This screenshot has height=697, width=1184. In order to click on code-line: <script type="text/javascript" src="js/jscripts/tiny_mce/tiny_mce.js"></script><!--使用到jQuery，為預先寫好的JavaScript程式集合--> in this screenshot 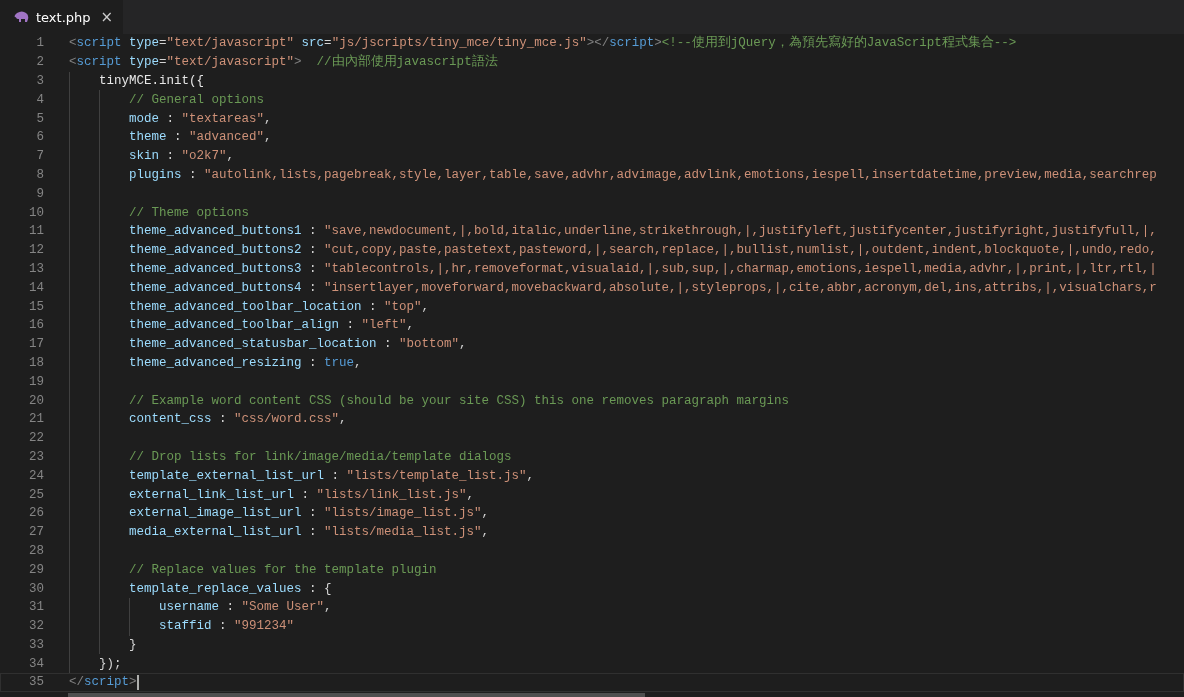, I will do `click(543, 43)`.